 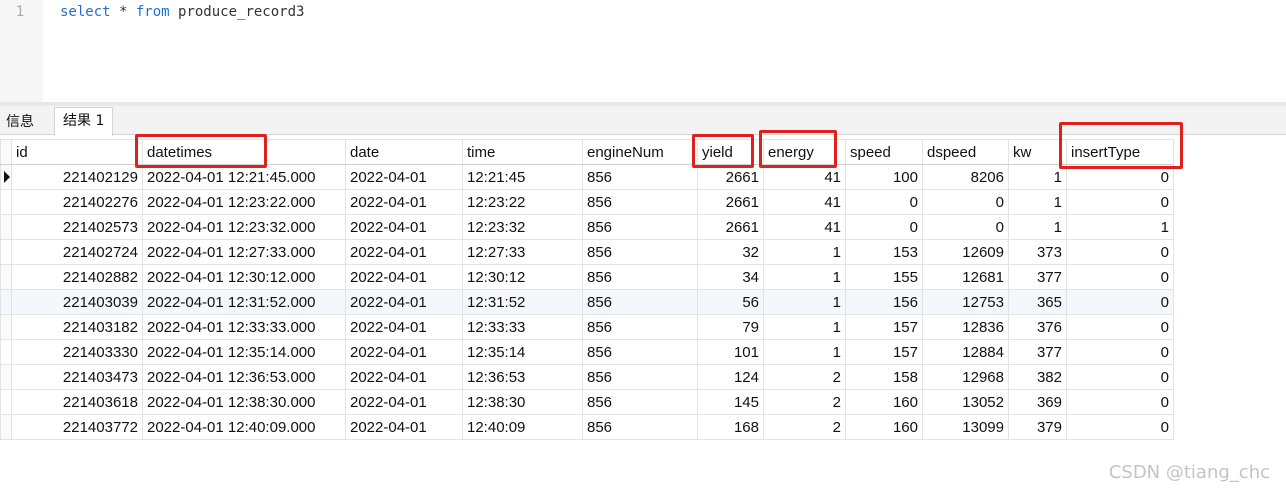 I want to click on cell-datetimes: 2022-04-01 12:35:14.000, so click(x=244, y=352).